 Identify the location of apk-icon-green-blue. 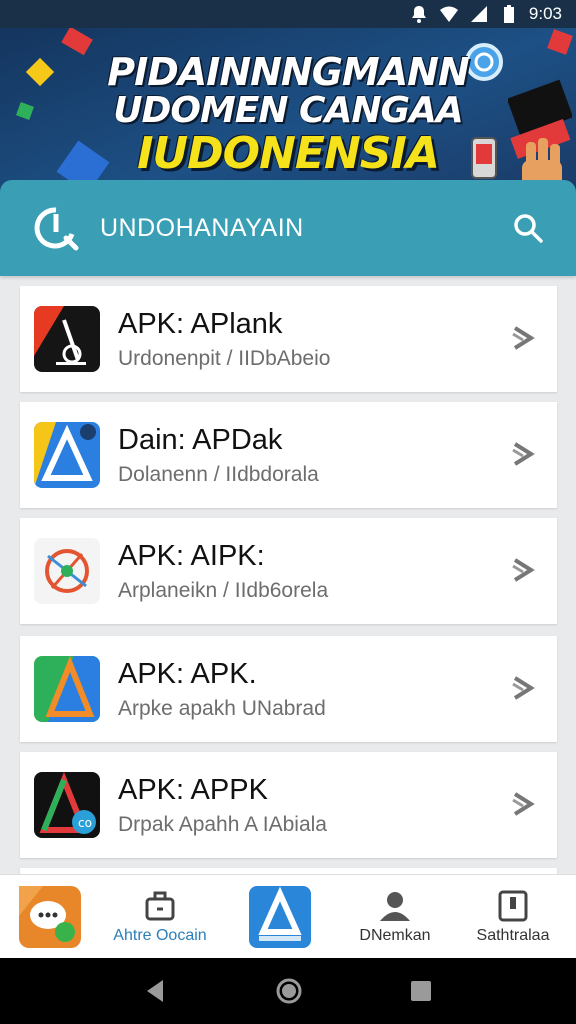
(67, 689).